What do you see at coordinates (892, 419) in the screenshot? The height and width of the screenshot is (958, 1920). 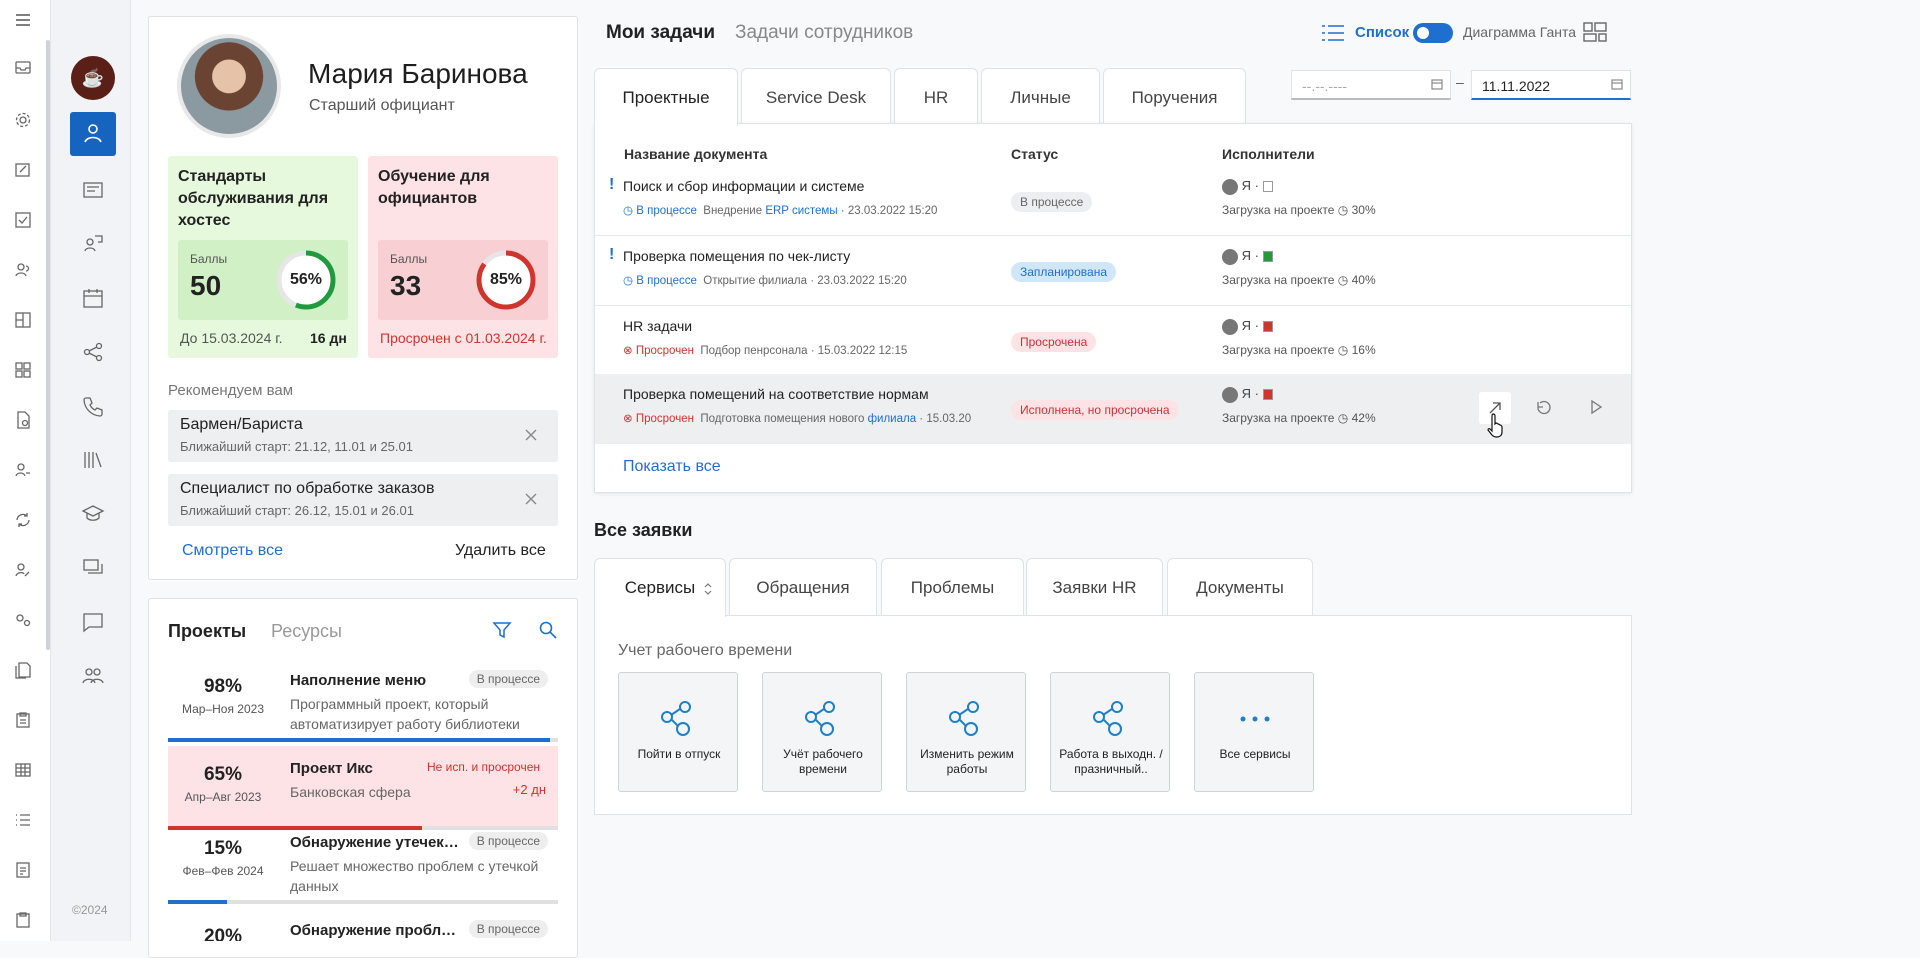 I see `task-link: филиала` at bounding box center [892, 419].